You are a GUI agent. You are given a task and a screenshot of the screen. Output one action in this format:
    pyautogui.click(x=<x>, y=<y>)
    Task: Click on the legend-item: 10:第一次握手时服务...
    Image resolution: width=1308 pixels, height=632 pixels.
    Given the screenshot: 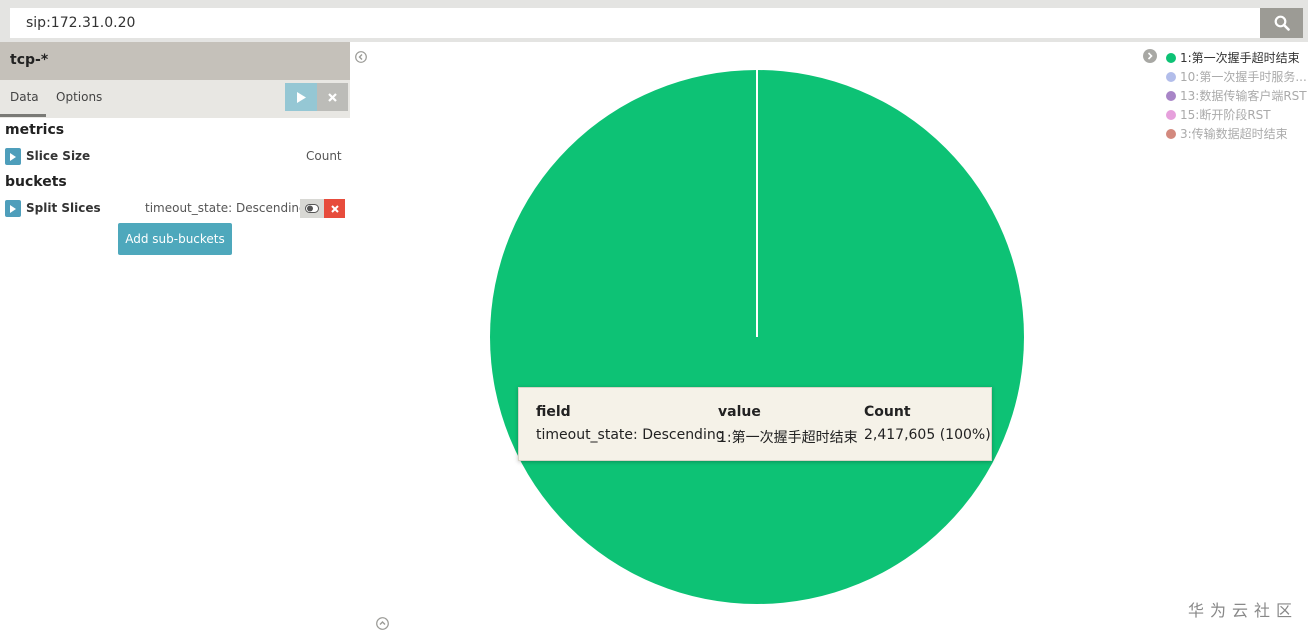 What is the action you would take?
    pyautogui.click(x=1237, y=76)
    